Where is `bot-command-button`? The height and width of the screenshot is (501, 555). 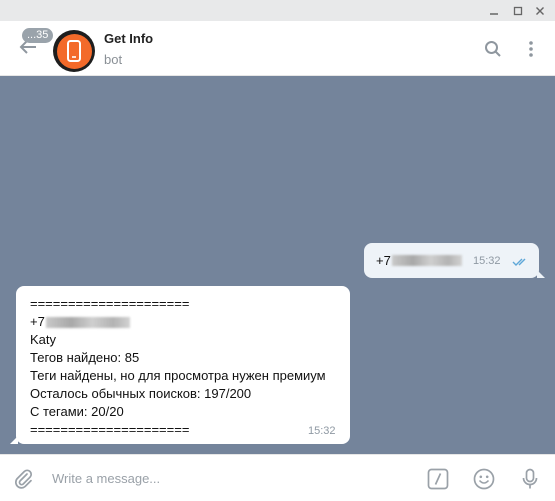
bot-command-button is located at coordinates (438, 479).